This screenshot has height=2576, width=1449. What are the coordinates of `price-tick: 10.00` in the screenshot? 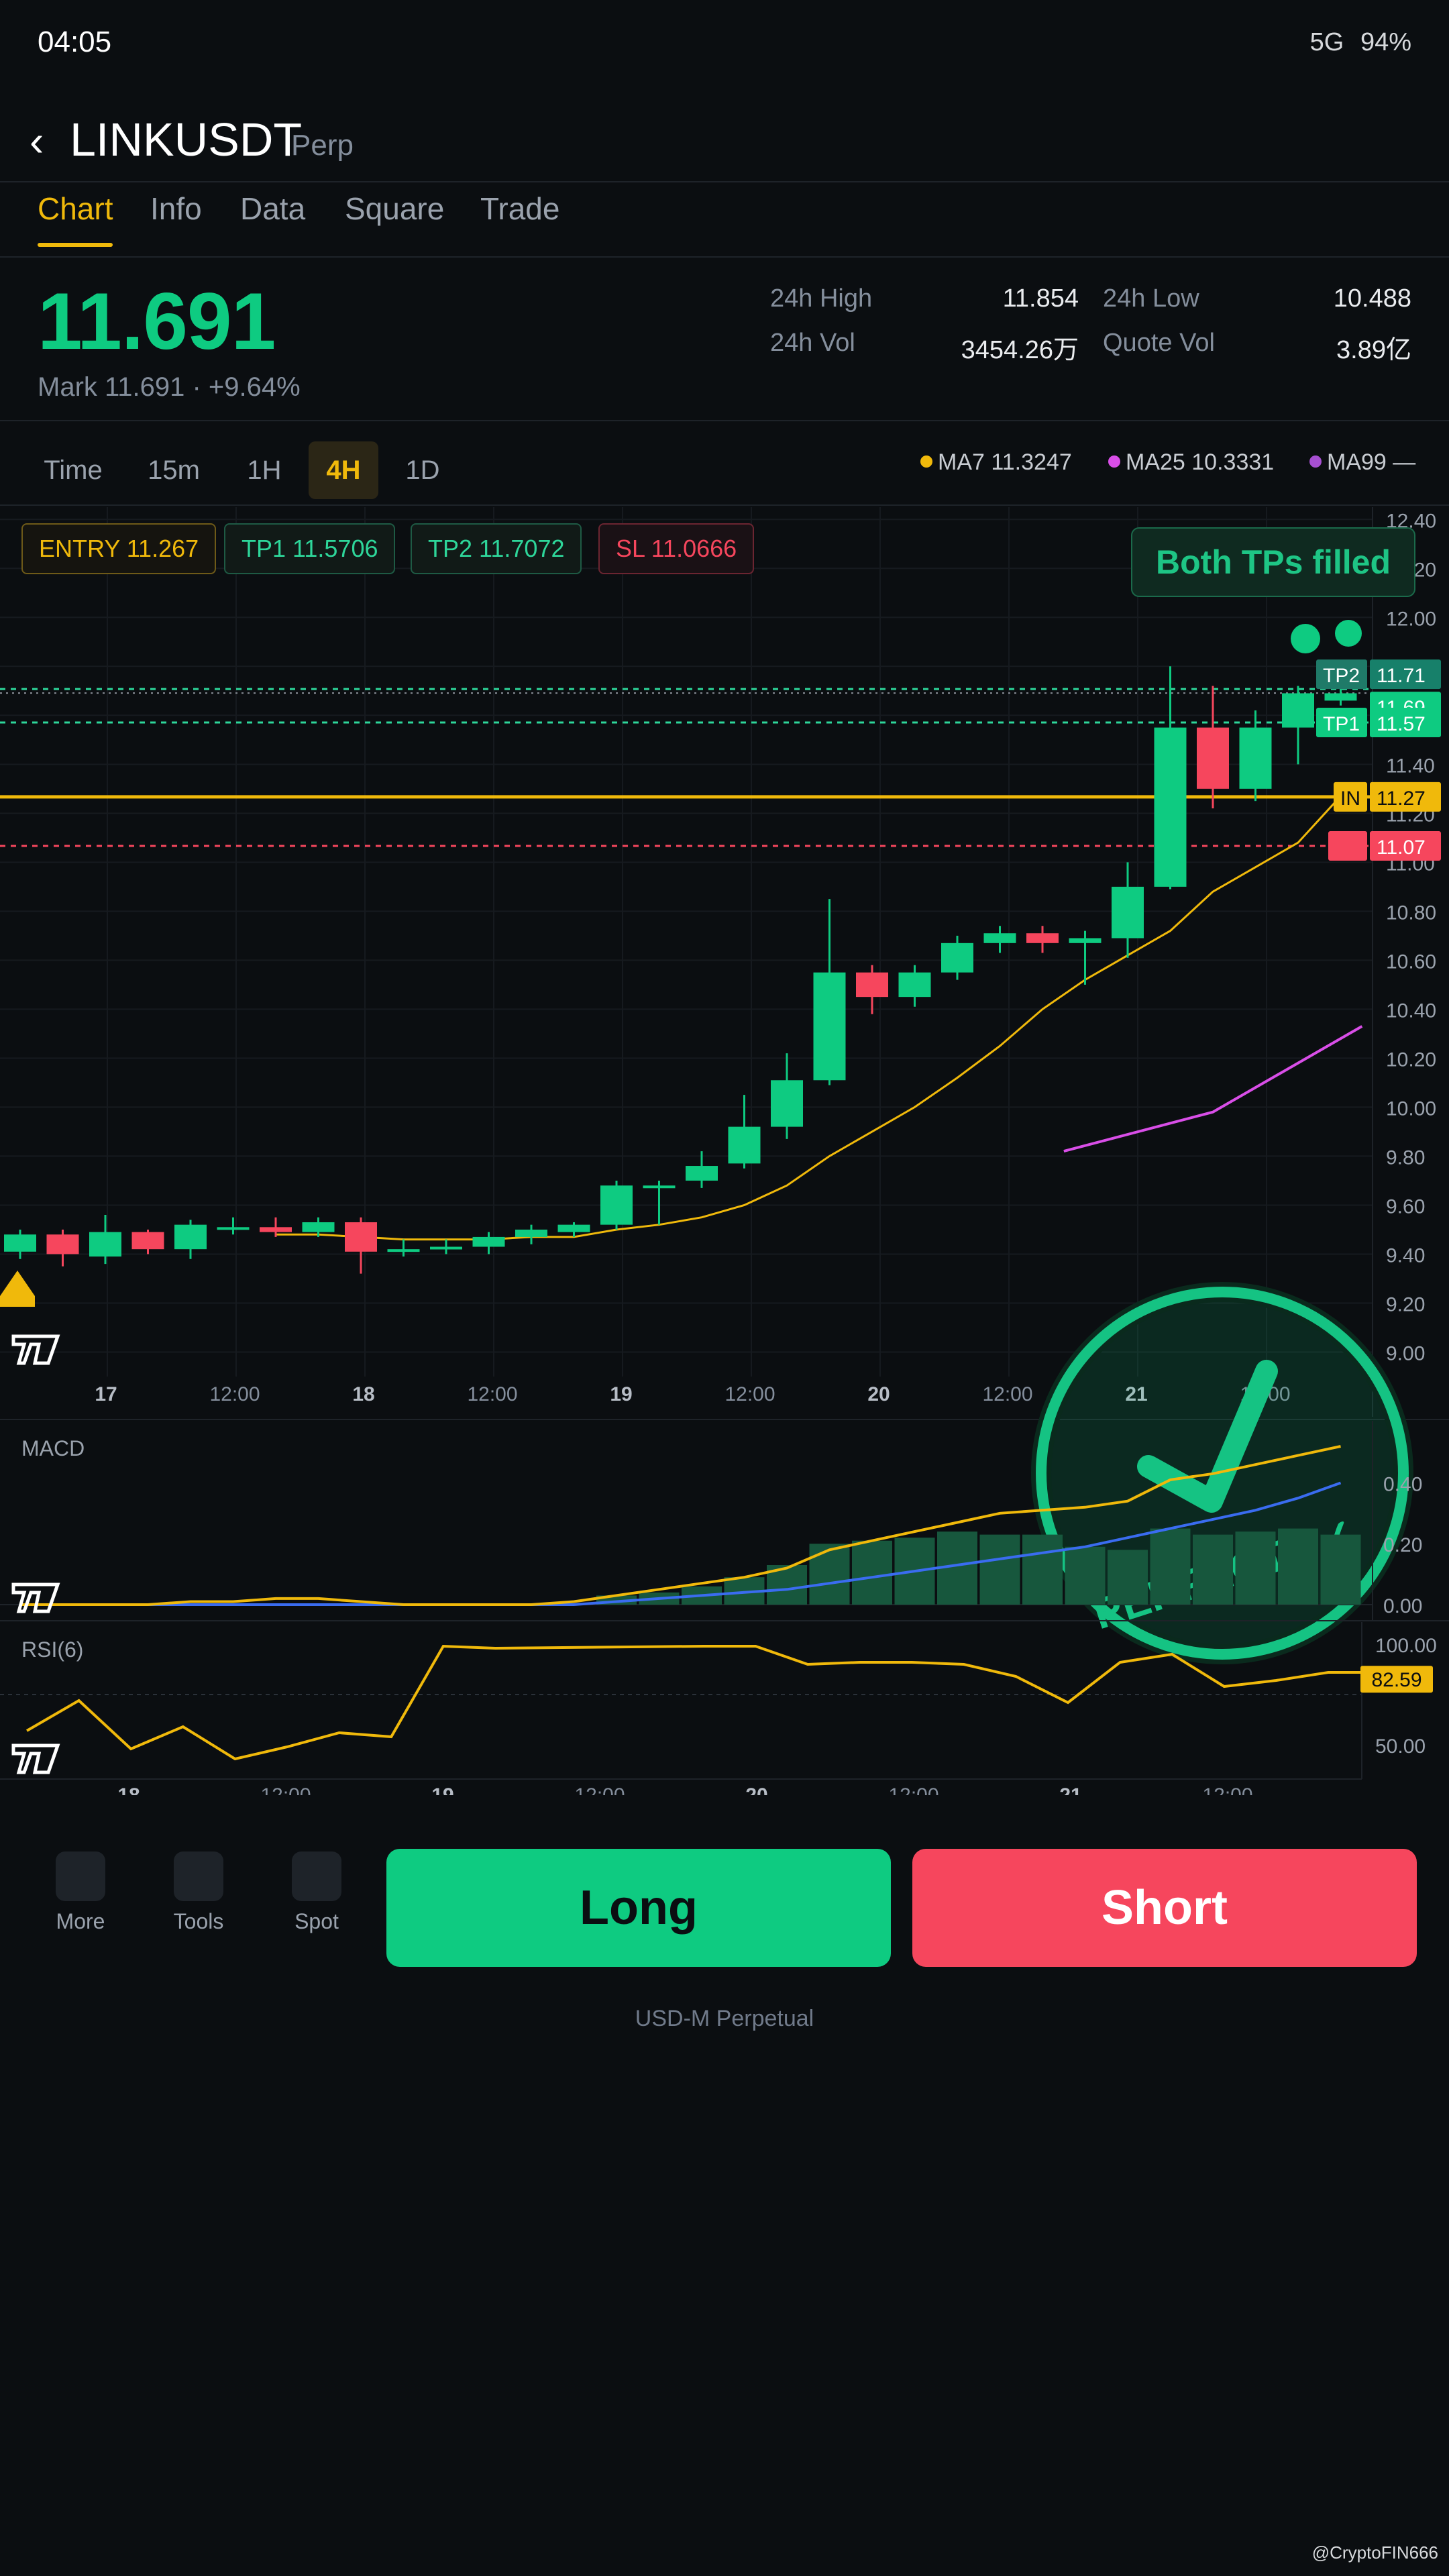 It's located at (1411, 1108).